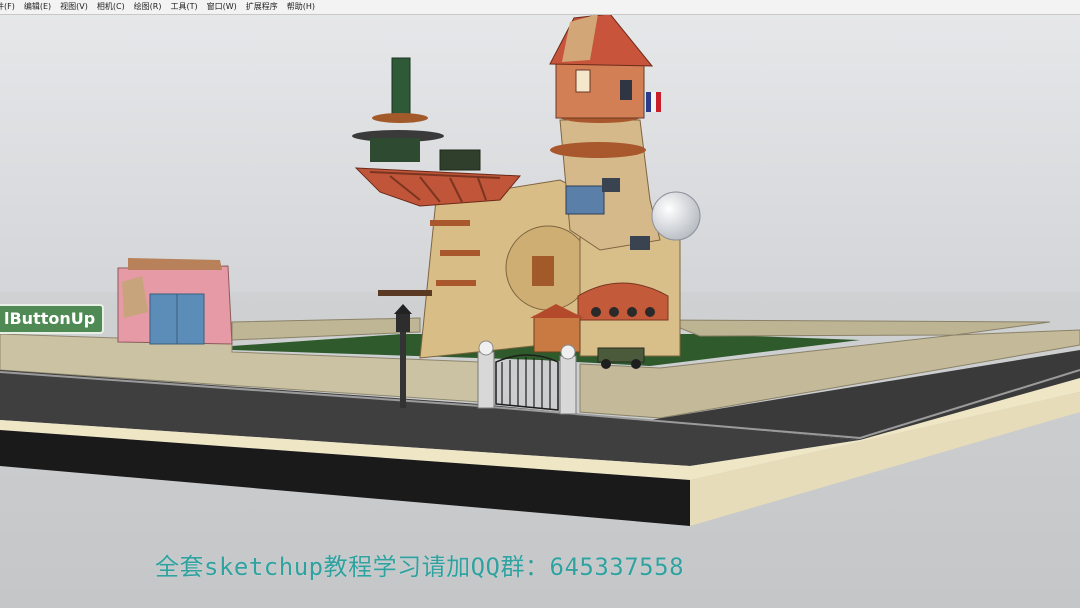 This screenshot has height=608, width=1080. What do you see at coordinates (38, 7) in the screenshot?
I see `menu-edit: 编辑(E)` at bounding box center [38, 7].